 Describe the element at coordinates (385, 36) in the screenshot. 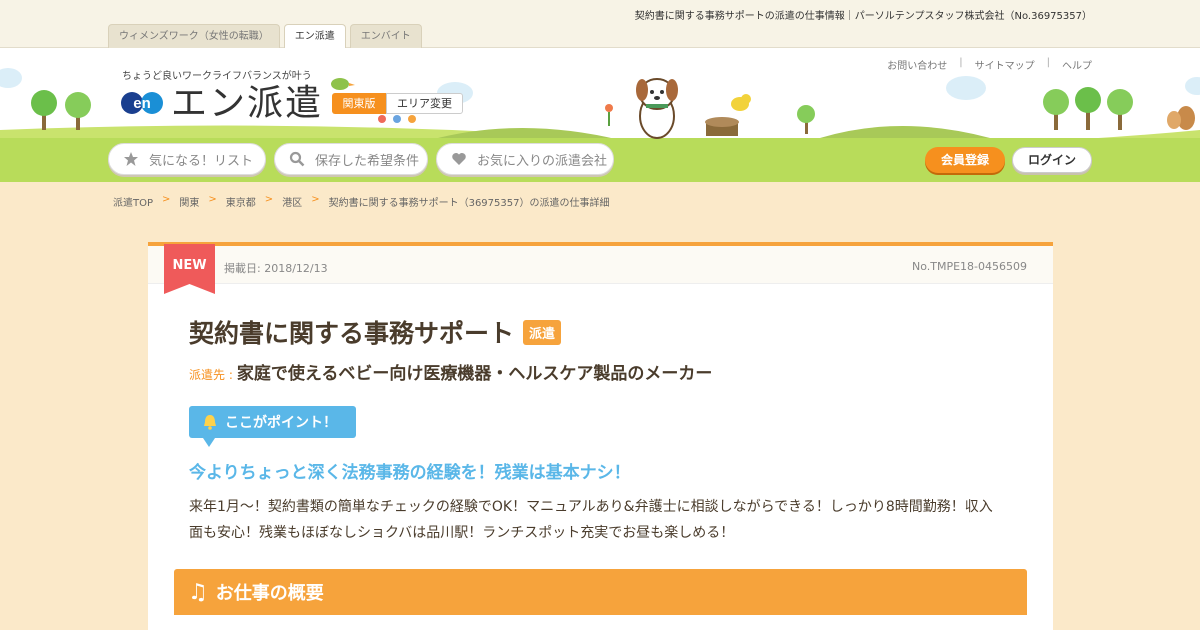

I see `tab-en-baito: エンバイト` at that location.